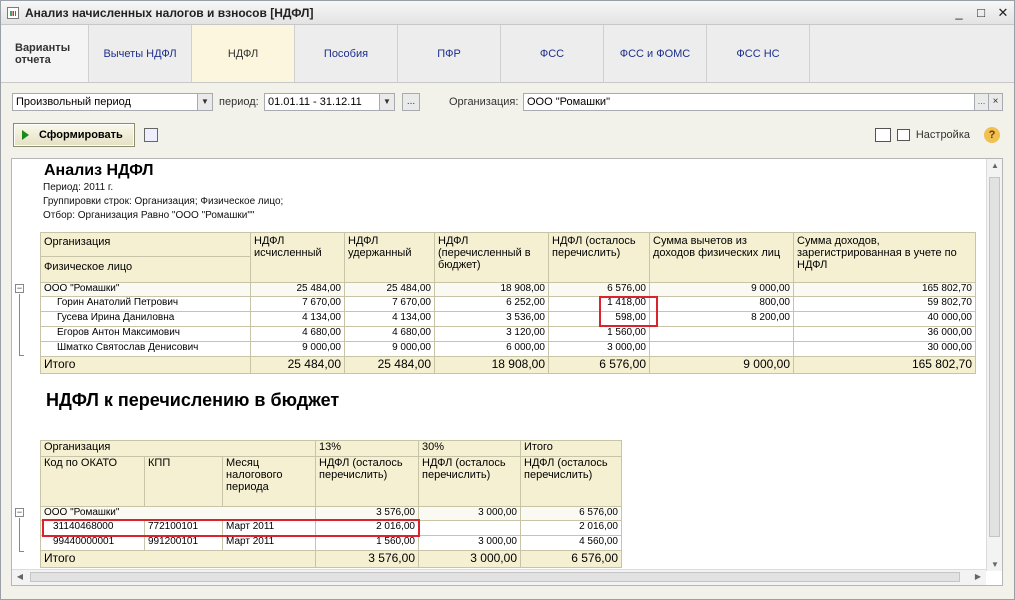 This screenshot has width=1015, height=600. Describe the element at coordinates (994, 564) in the screenshot. I see `scroll-down-icon: ▼` at that location.